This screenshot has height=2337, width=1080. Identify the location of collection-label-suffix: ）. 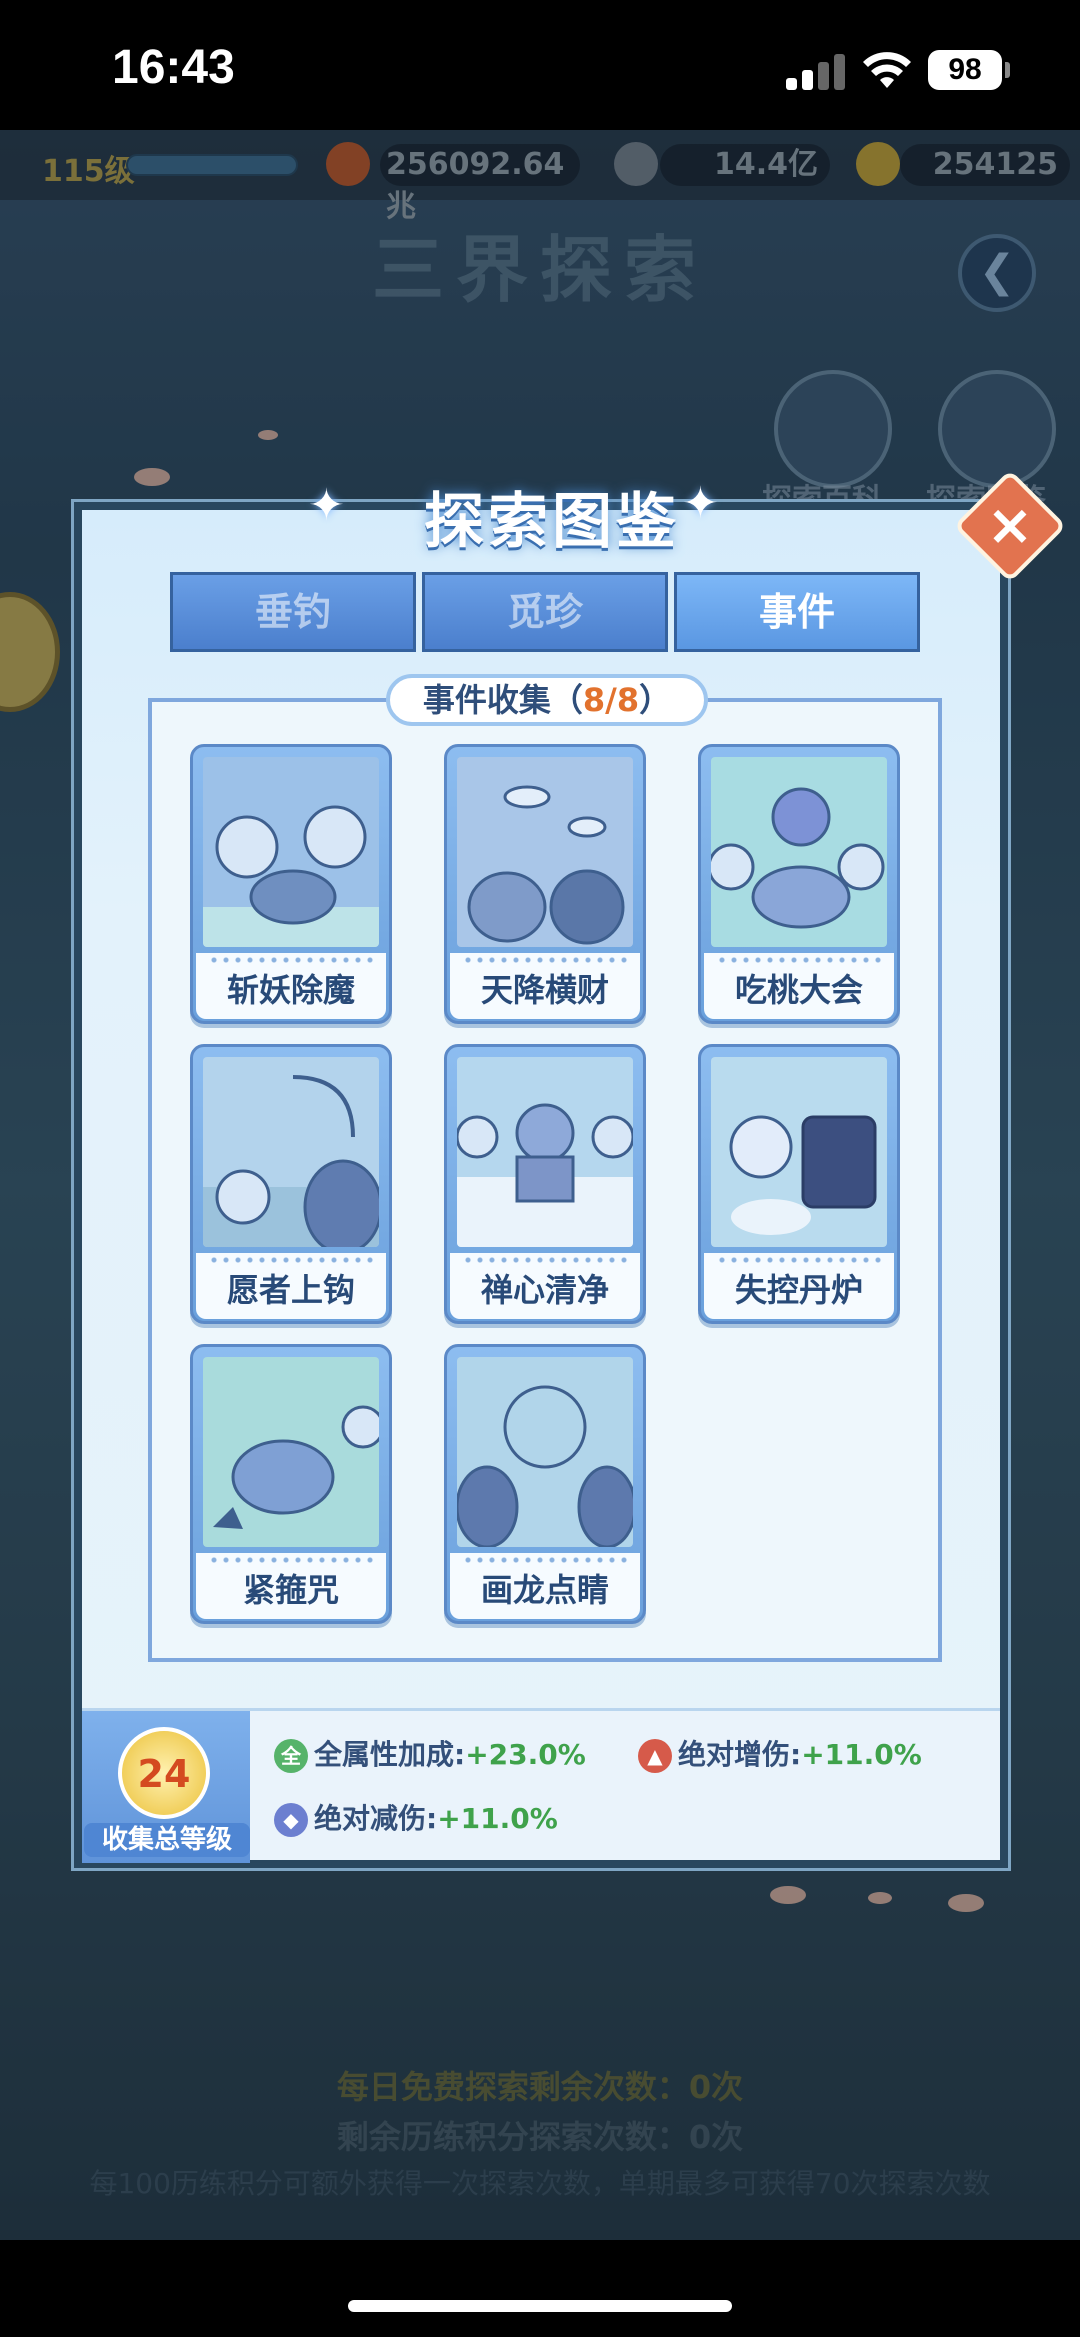
(655, 700).